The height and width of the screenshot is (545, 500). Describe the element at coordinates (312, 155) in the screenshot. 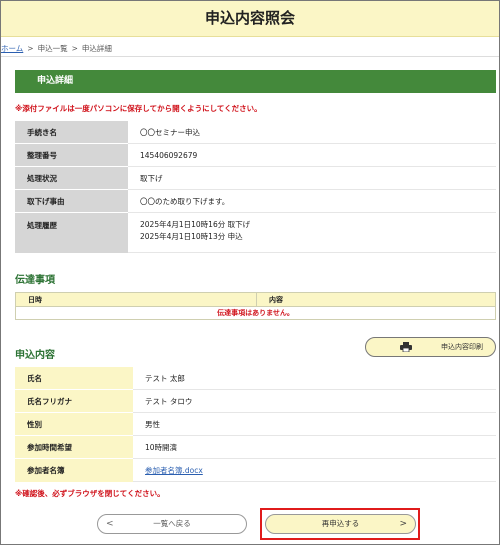

I see `reference-no-value: 145406092679` at that location.